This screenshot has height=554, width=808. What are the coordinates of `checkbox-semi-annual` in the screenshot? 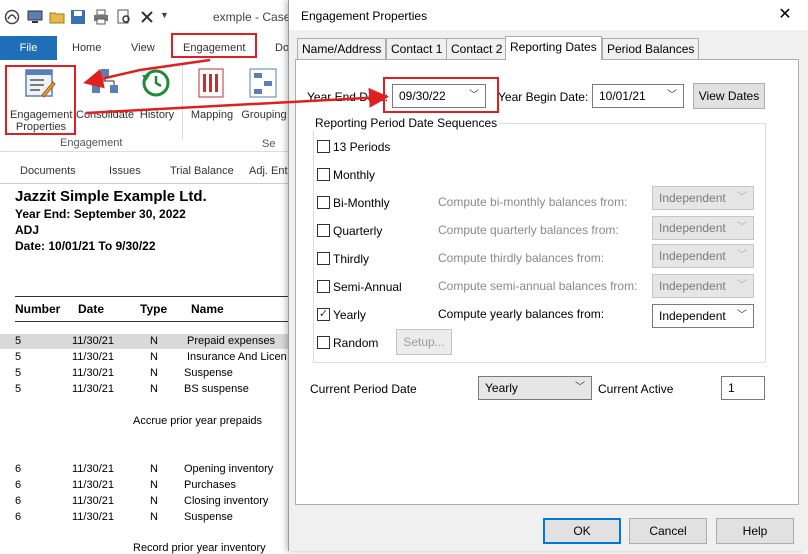 It's located at (323, 286).